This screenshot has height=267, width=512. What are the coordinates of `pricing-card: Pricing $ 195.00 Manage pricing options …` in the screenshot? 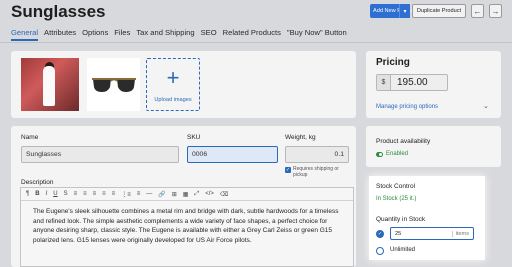 It's located at (433, 84).